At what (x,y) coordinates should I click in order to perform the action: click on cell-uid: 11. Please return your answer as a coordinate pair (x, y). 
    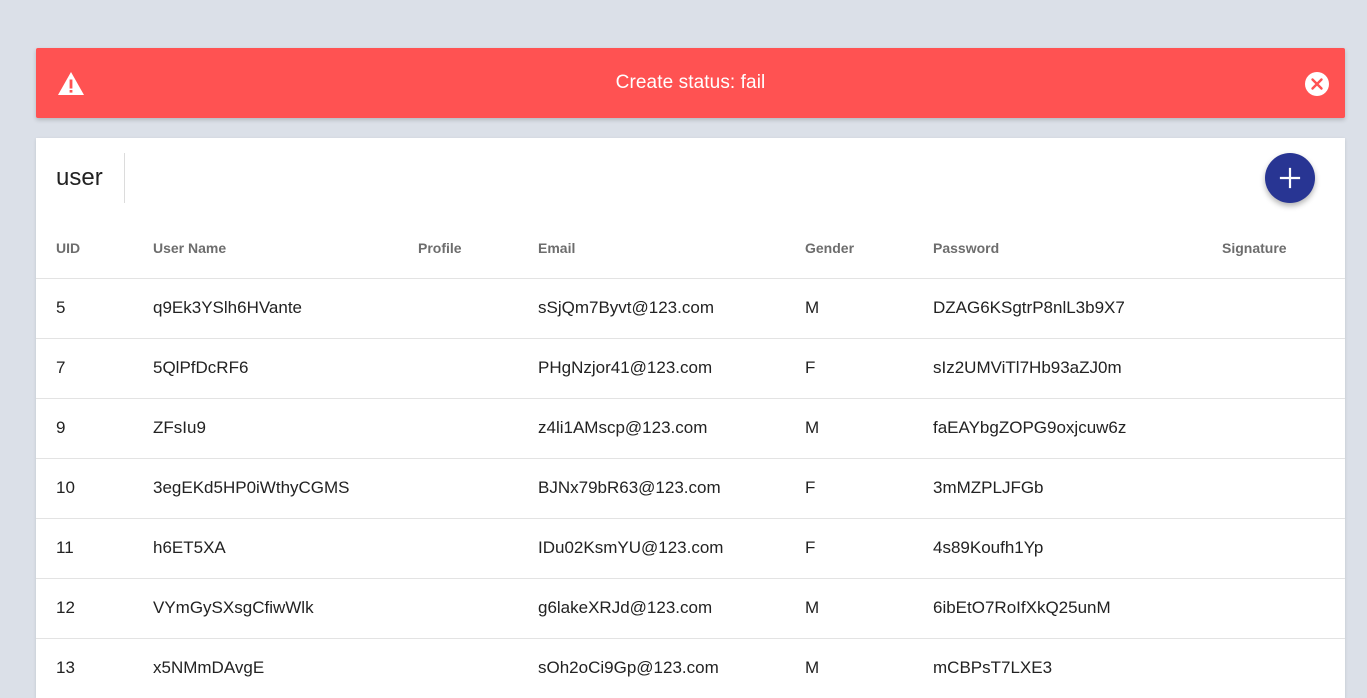
    Looking at the image, I should click on (94, 548).